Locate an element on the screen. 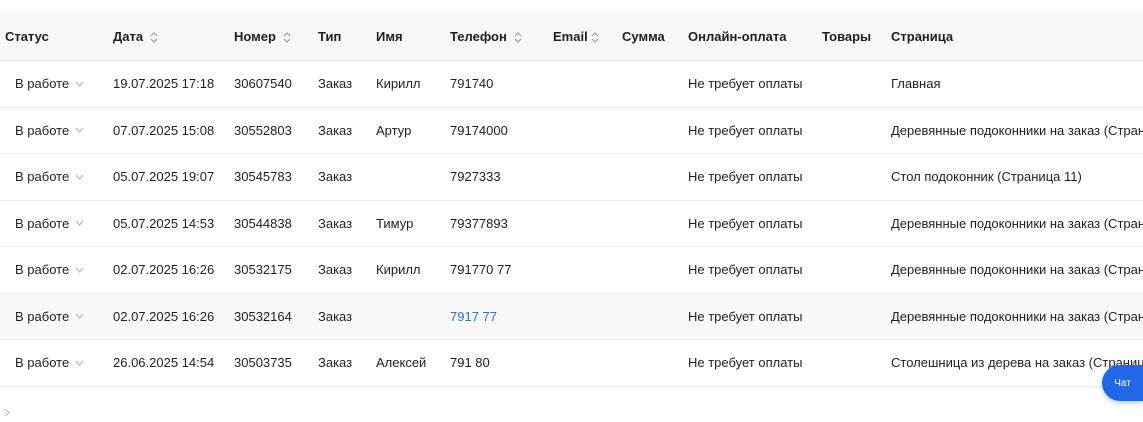 The height and width of the screenshot is (422, 1143). cell-number: 30503735 is located at coordinates (264, 363).